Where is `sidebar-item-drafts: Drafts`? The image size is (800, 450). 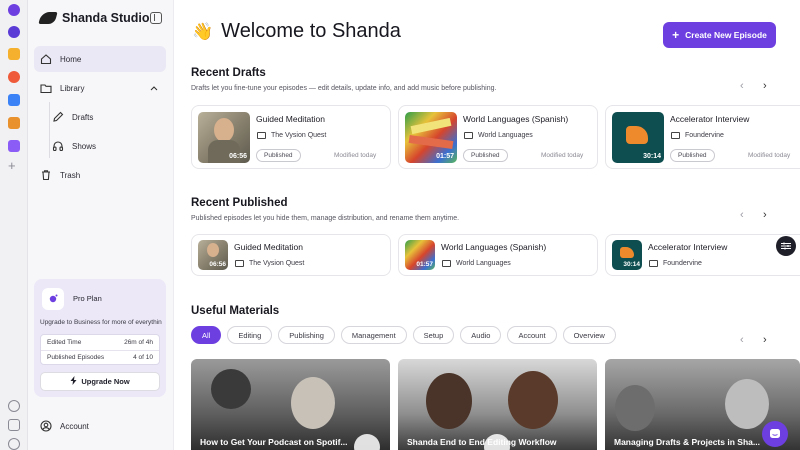 sidebar-item-drafts: Drafts is located at coordinates (105, 117).